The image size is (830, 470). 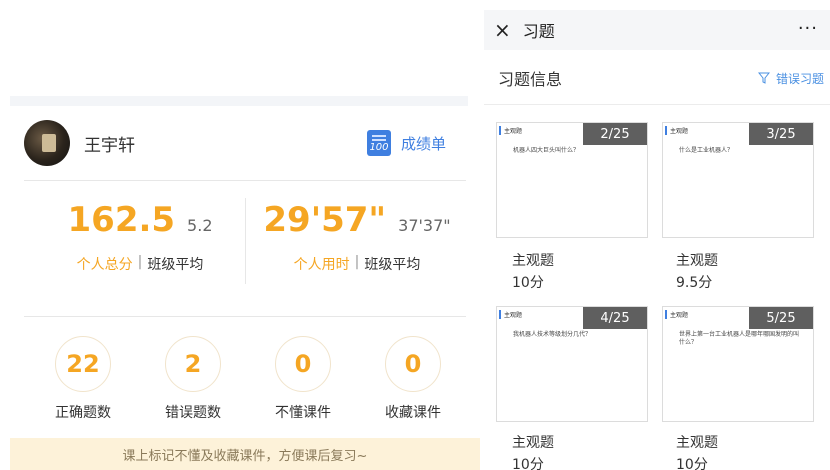 I want to click on wrong-count: 2, so click(x=193, y=364).